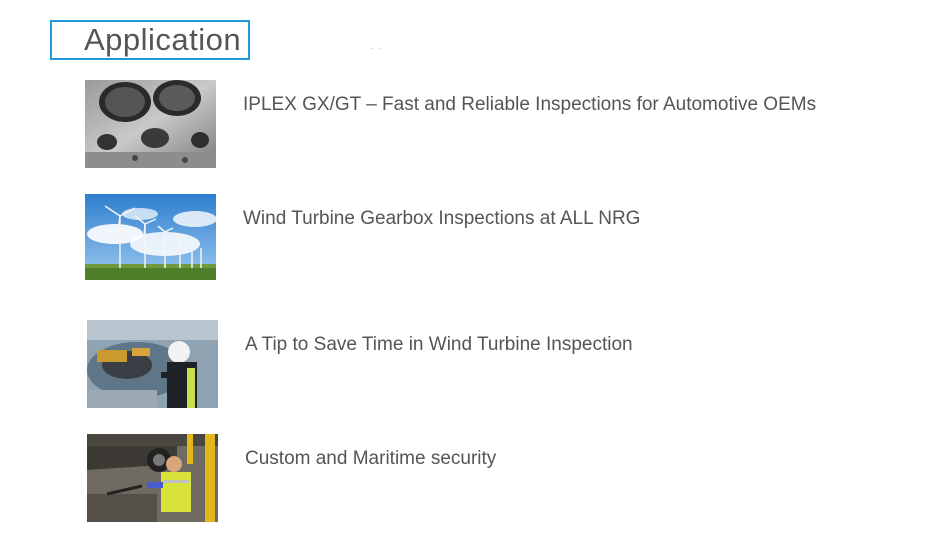  I want to click on decorative-dots: · ·, so click(376, 48).